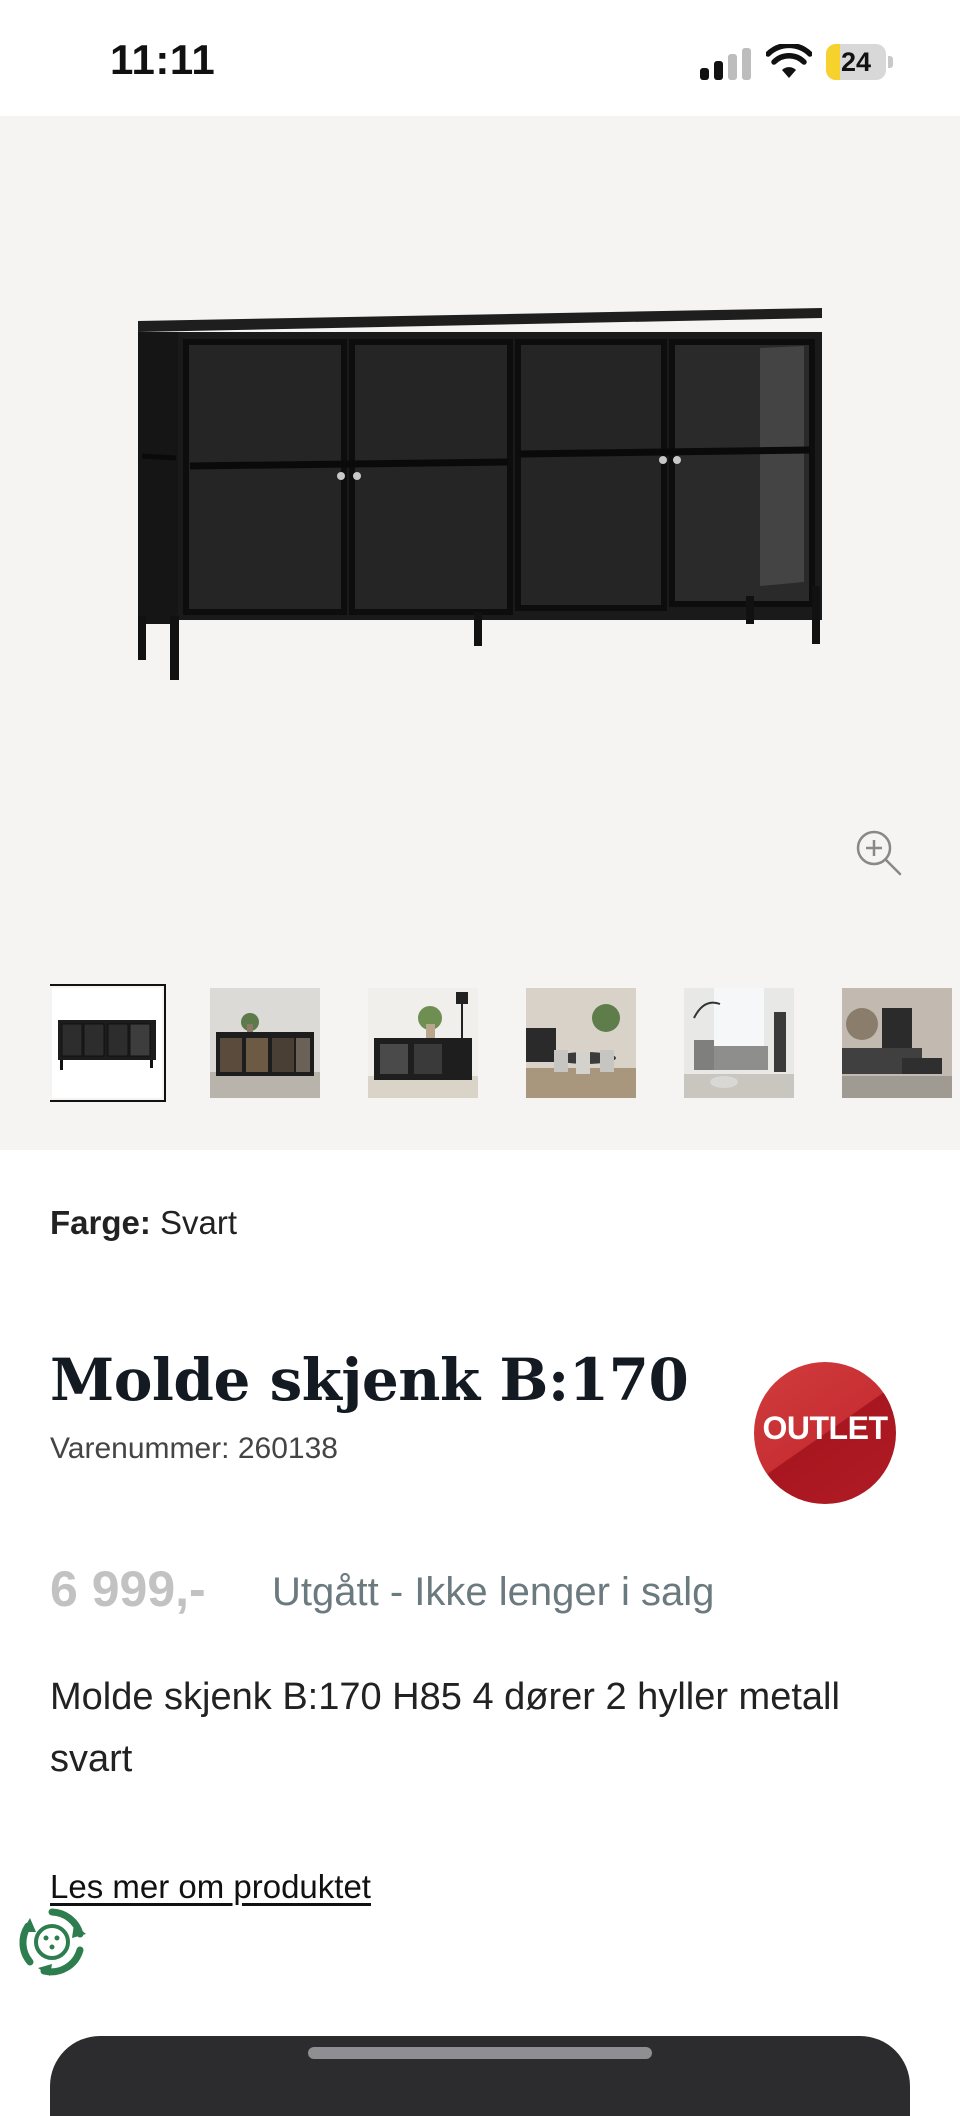  I want to click on sku-label: Varenummer:, so click(140, 1448).